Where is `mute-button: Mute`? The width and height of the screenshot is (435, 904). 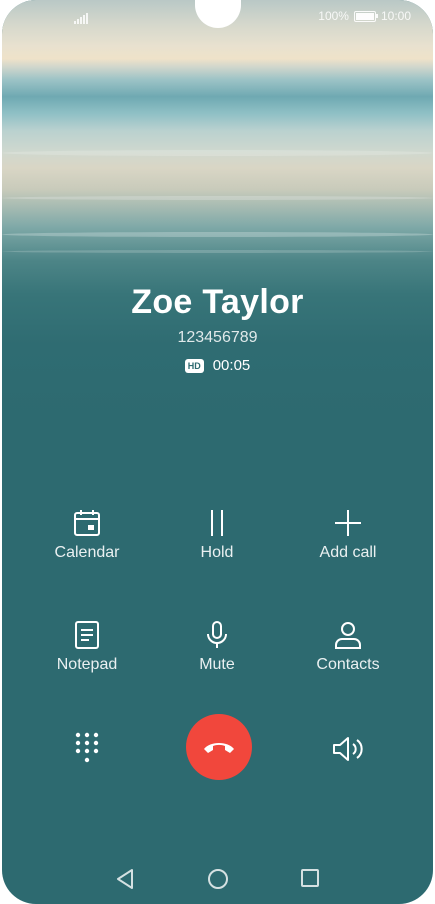
mute-button: Mute is located at coordinates (217, 647).